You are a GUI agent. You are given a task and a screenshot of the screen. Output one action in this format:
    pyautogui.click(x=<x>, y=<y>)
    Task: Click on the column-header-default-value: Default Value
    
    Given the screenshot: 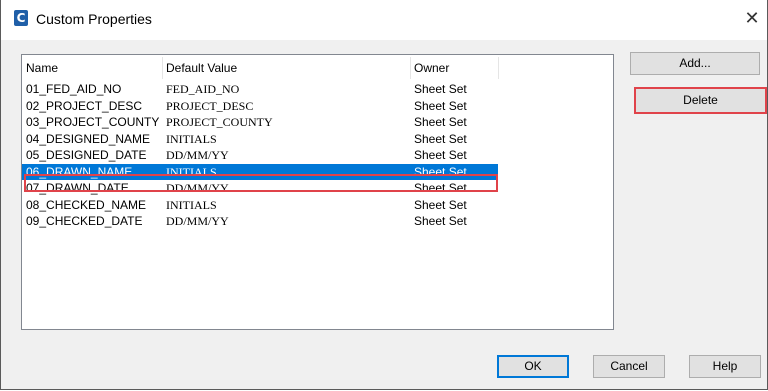 What is the action you would take?
    pyautogui.click(x=286, y=67)
    